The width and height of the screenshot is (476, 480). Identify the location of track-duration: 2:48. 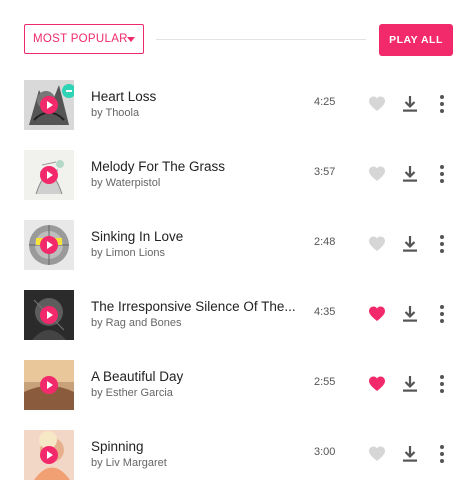
(325, 242).